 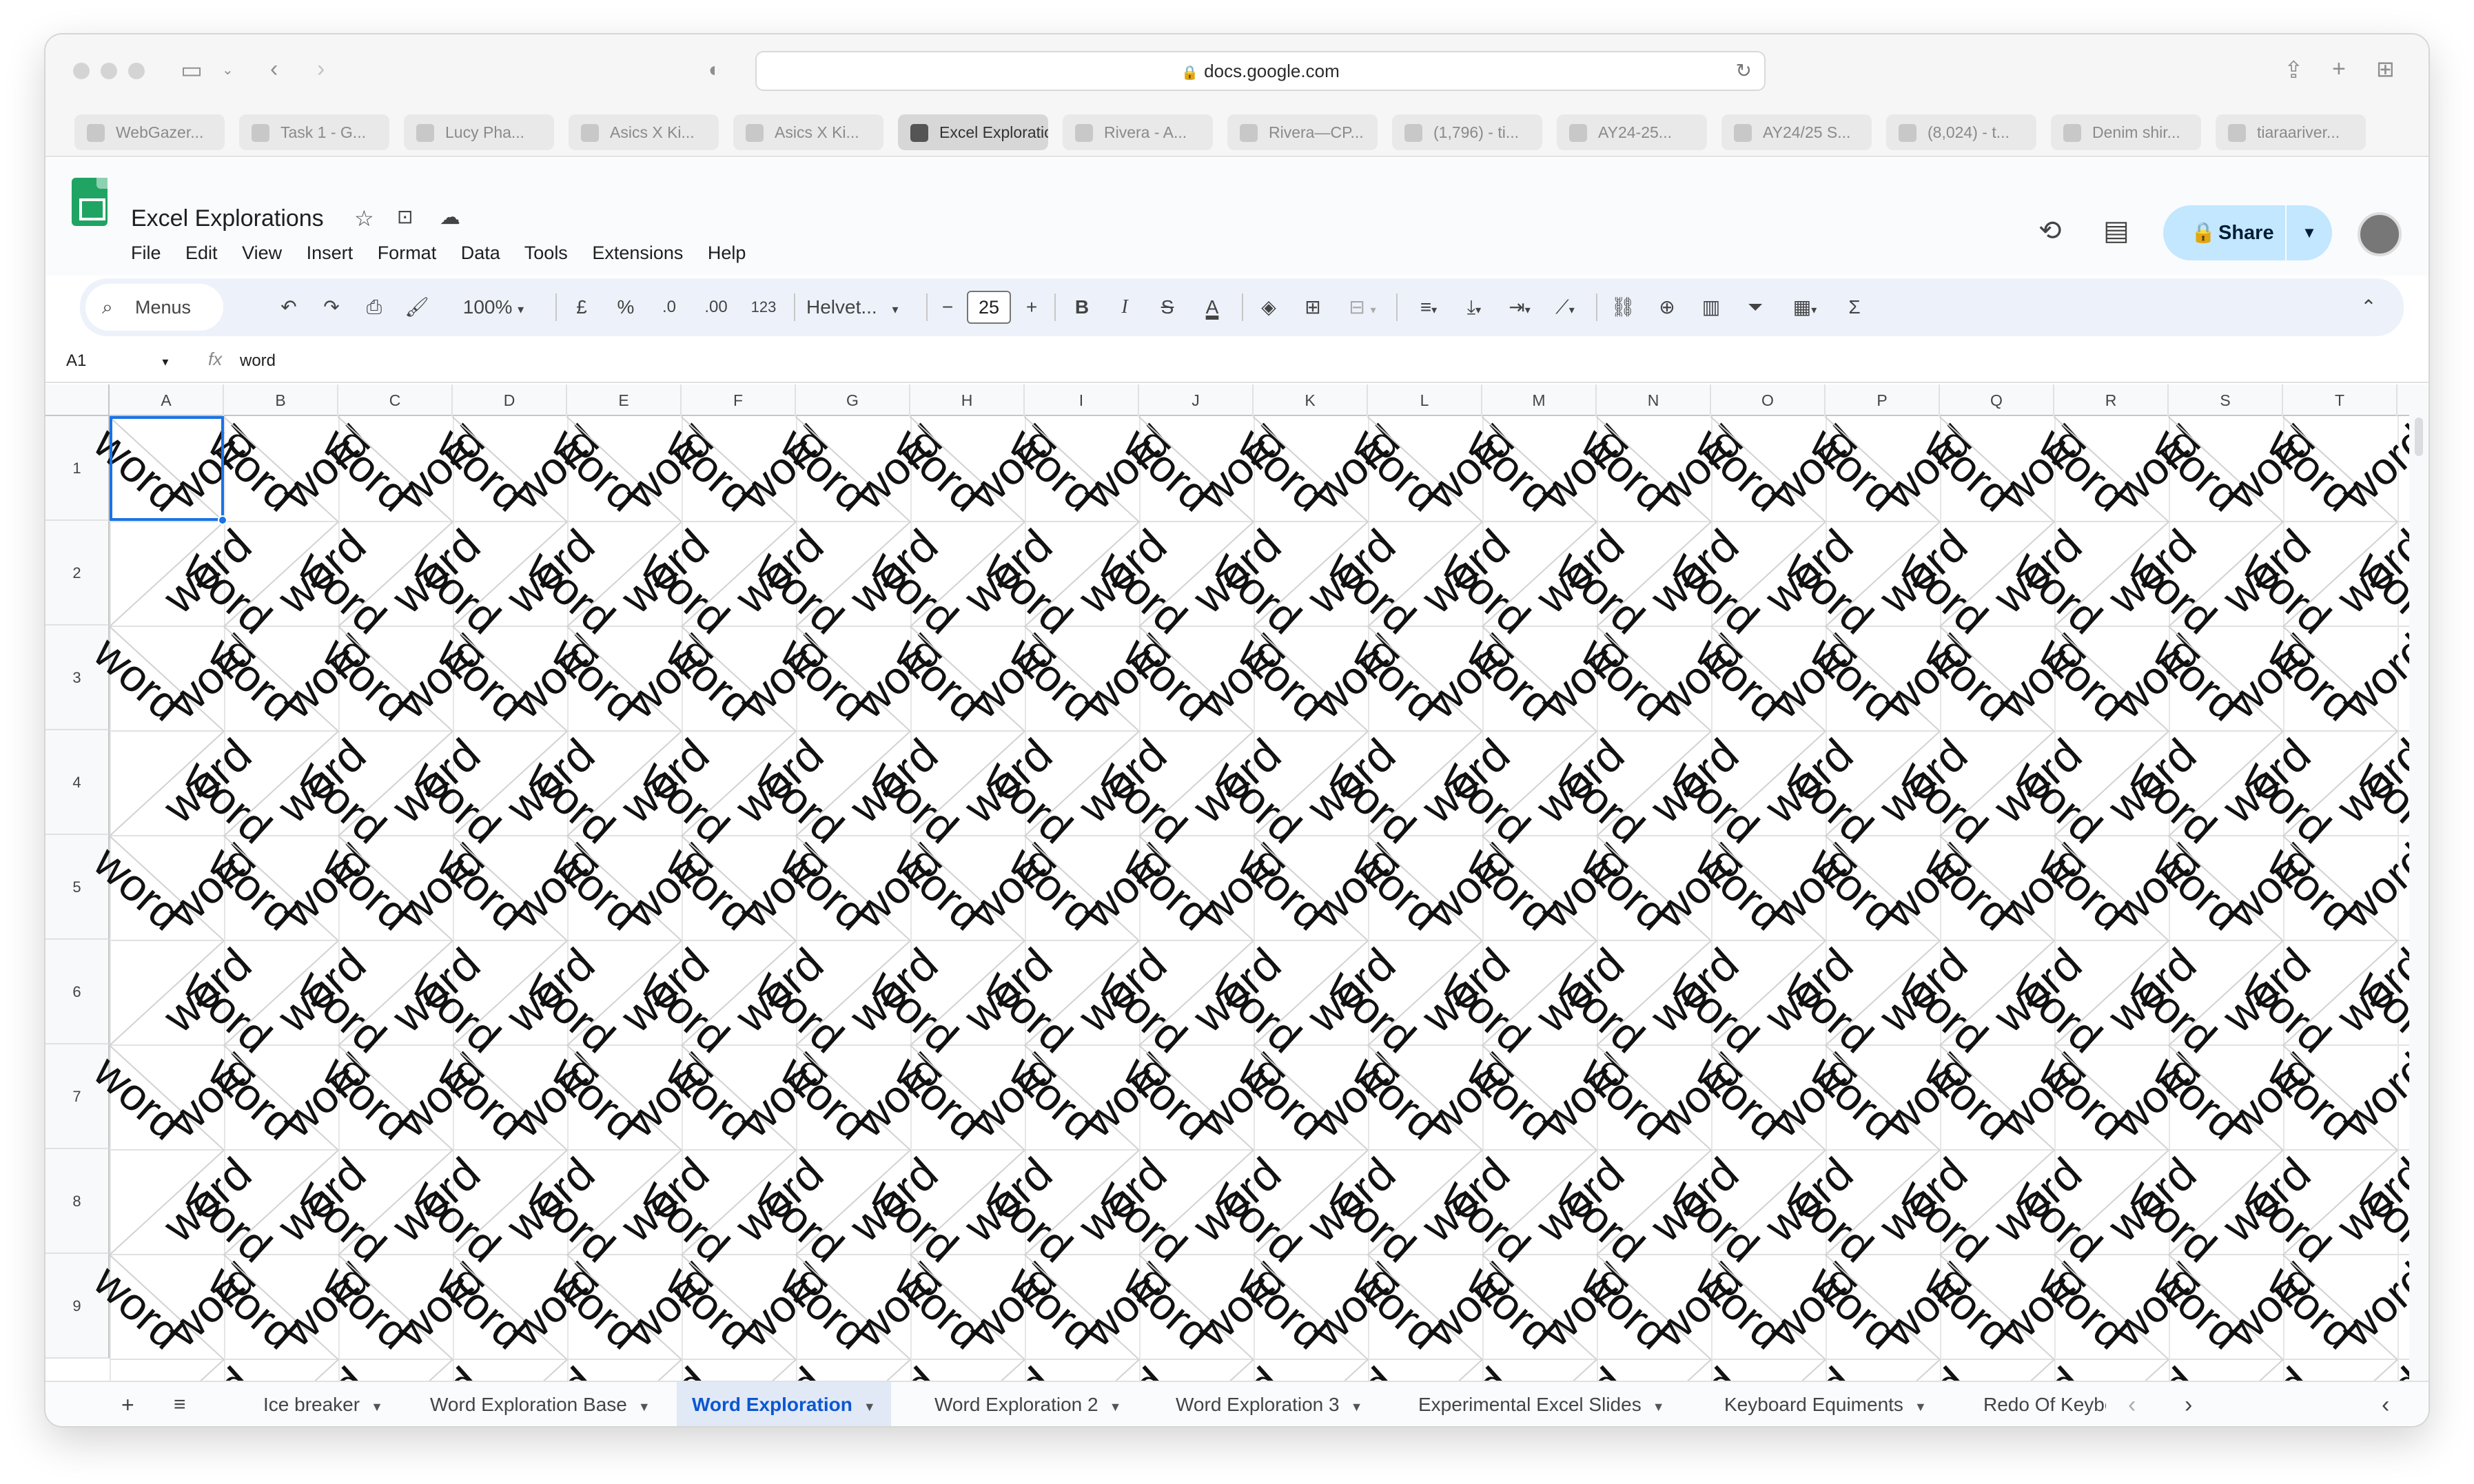 What do you see at coordinates (180, 1404) in the screenshot?
I see `all-sheets-icon: ≡` at bounding box center [180, 1404].